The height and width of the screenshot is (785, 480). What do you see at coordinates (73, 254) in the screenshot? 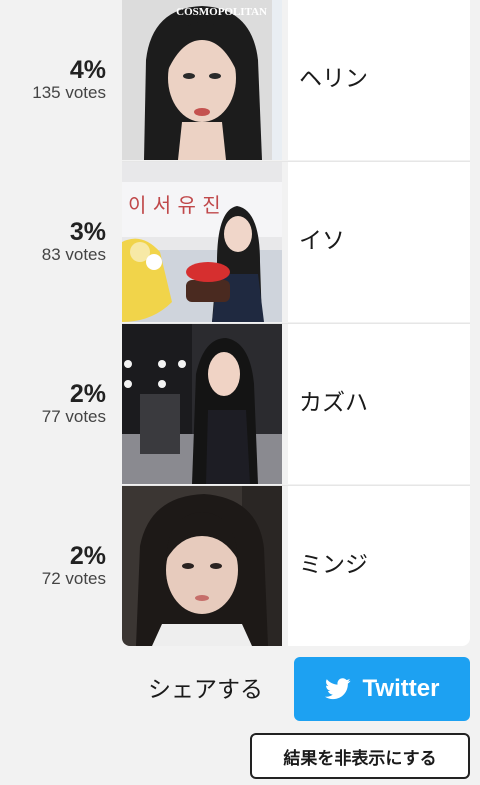
I see `vote-count: 83 votes` at bounding box center [73, 254].